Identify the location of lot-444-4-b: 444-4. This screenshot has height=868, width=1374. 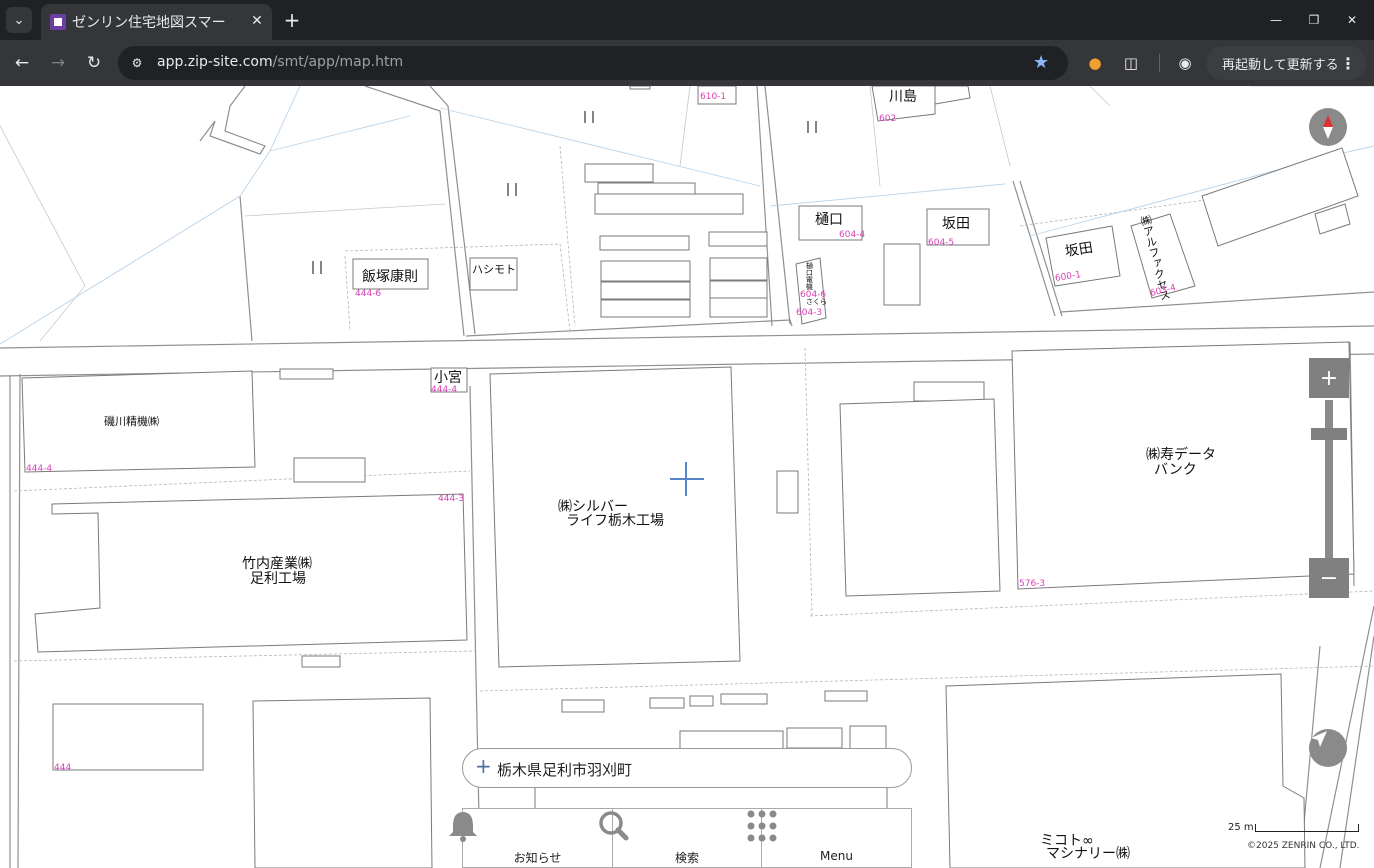
(39, 469).